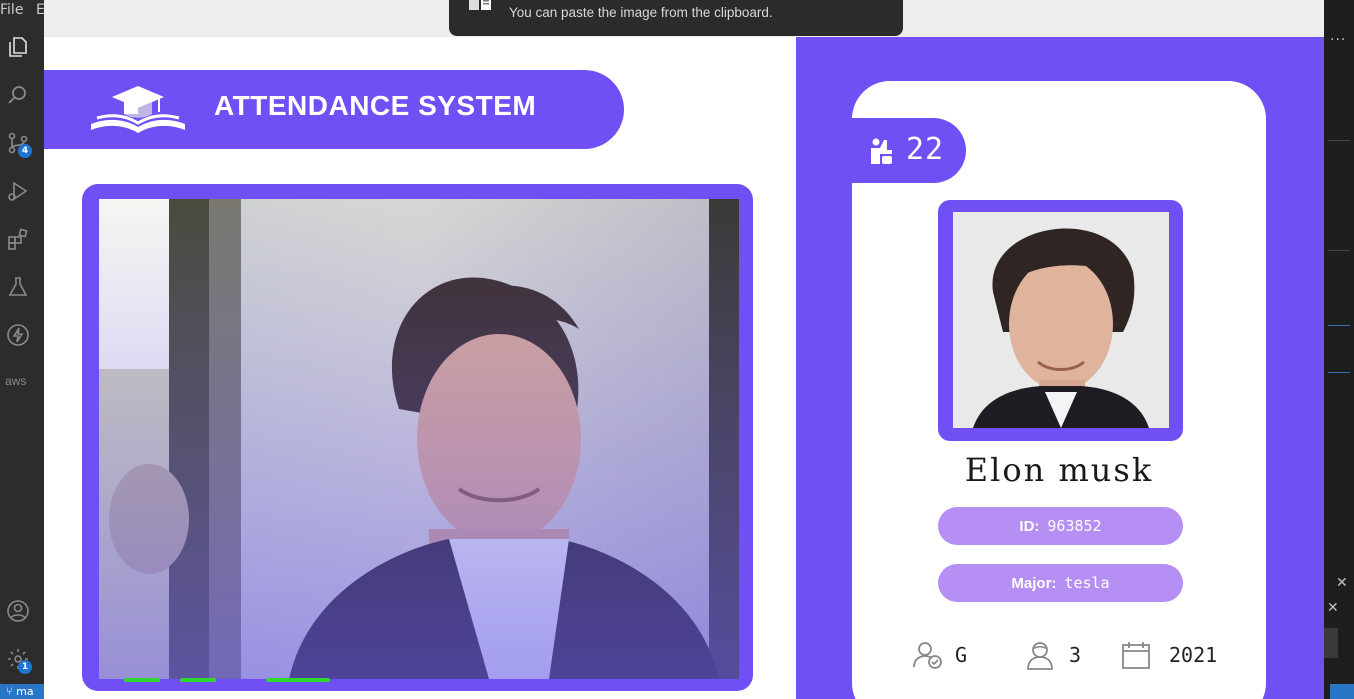 The width and height of the screenshot is (1354, 699). Describe the element at coordinates (1087, 583) in the screenshot. I see `major-value: tesla` at that location.